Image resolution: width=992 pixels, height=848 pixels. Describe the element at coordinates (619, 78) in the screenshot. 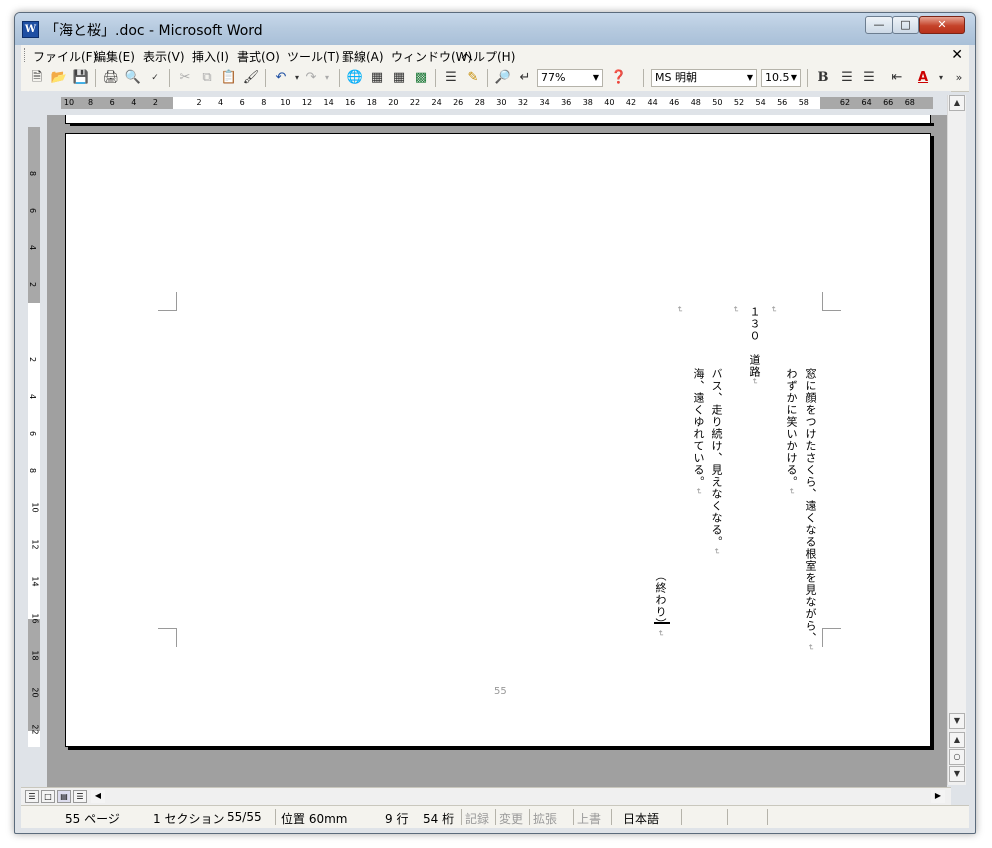

I see `help-icon: ❓` at that location.